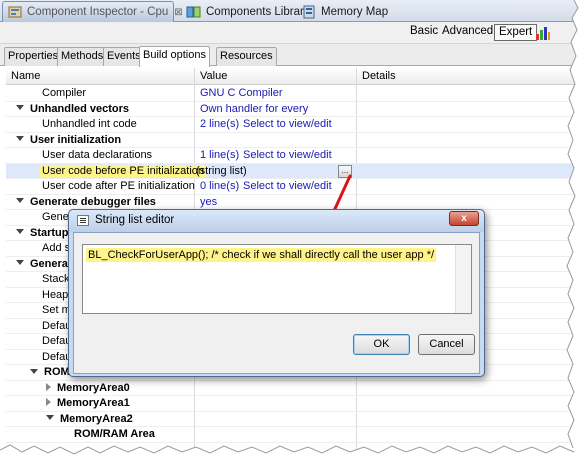  I want to click on tab-build-options: Build options, so click(174, 56).